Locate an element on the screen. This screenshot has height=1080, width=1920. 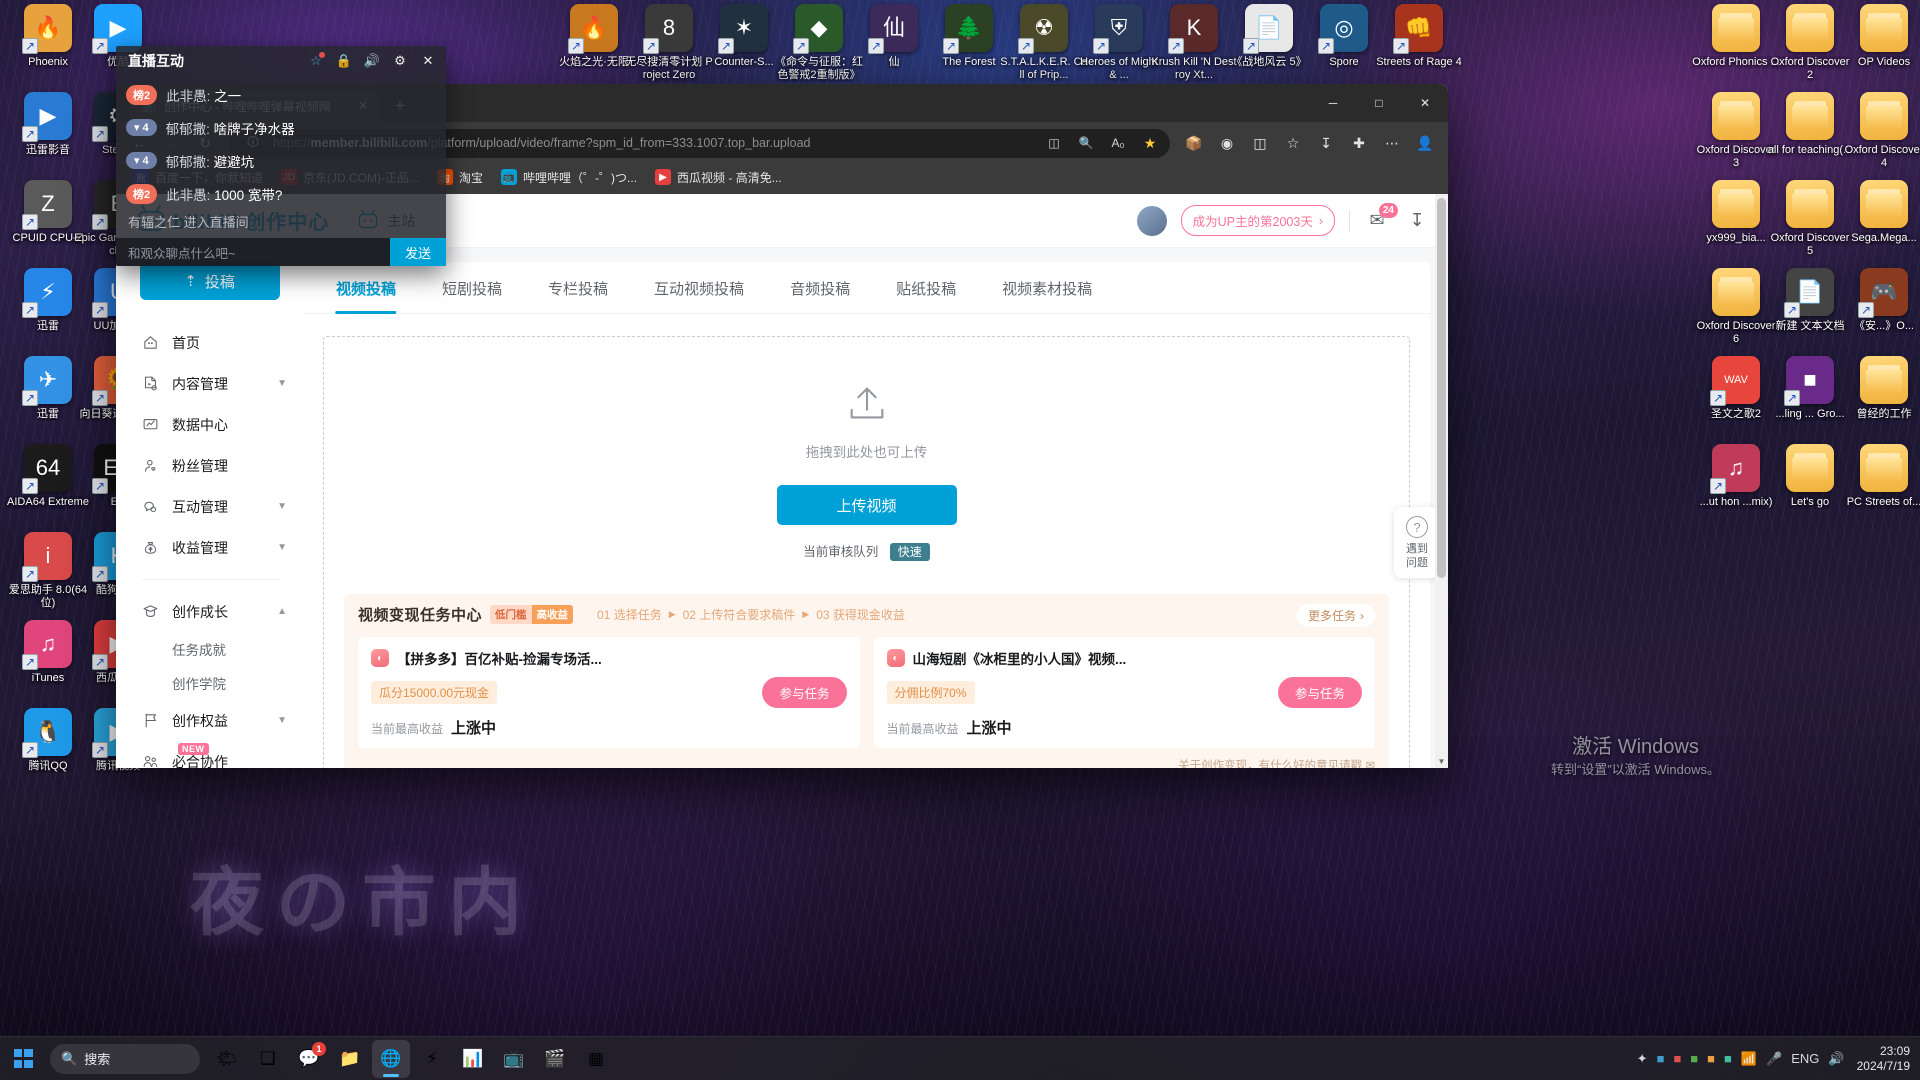
downloads-icon: ↧ is located at coordinates (1326, 143).